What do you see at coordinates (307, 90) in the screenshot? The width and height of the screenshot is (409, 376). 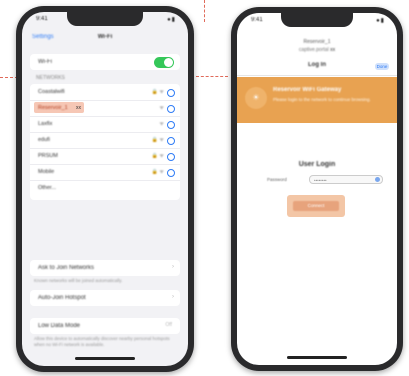 I see `banner-heading: Reservoir WiFi Gateway` at bounding box center [307, 90].